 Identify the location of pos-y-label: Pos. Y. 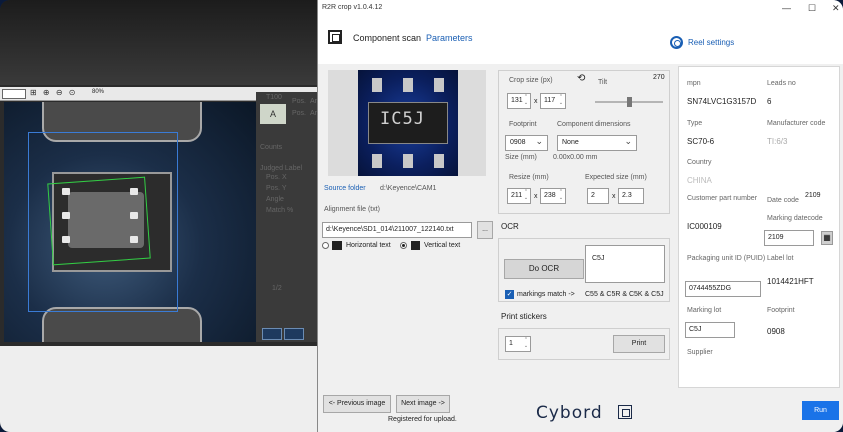
(276, 188).